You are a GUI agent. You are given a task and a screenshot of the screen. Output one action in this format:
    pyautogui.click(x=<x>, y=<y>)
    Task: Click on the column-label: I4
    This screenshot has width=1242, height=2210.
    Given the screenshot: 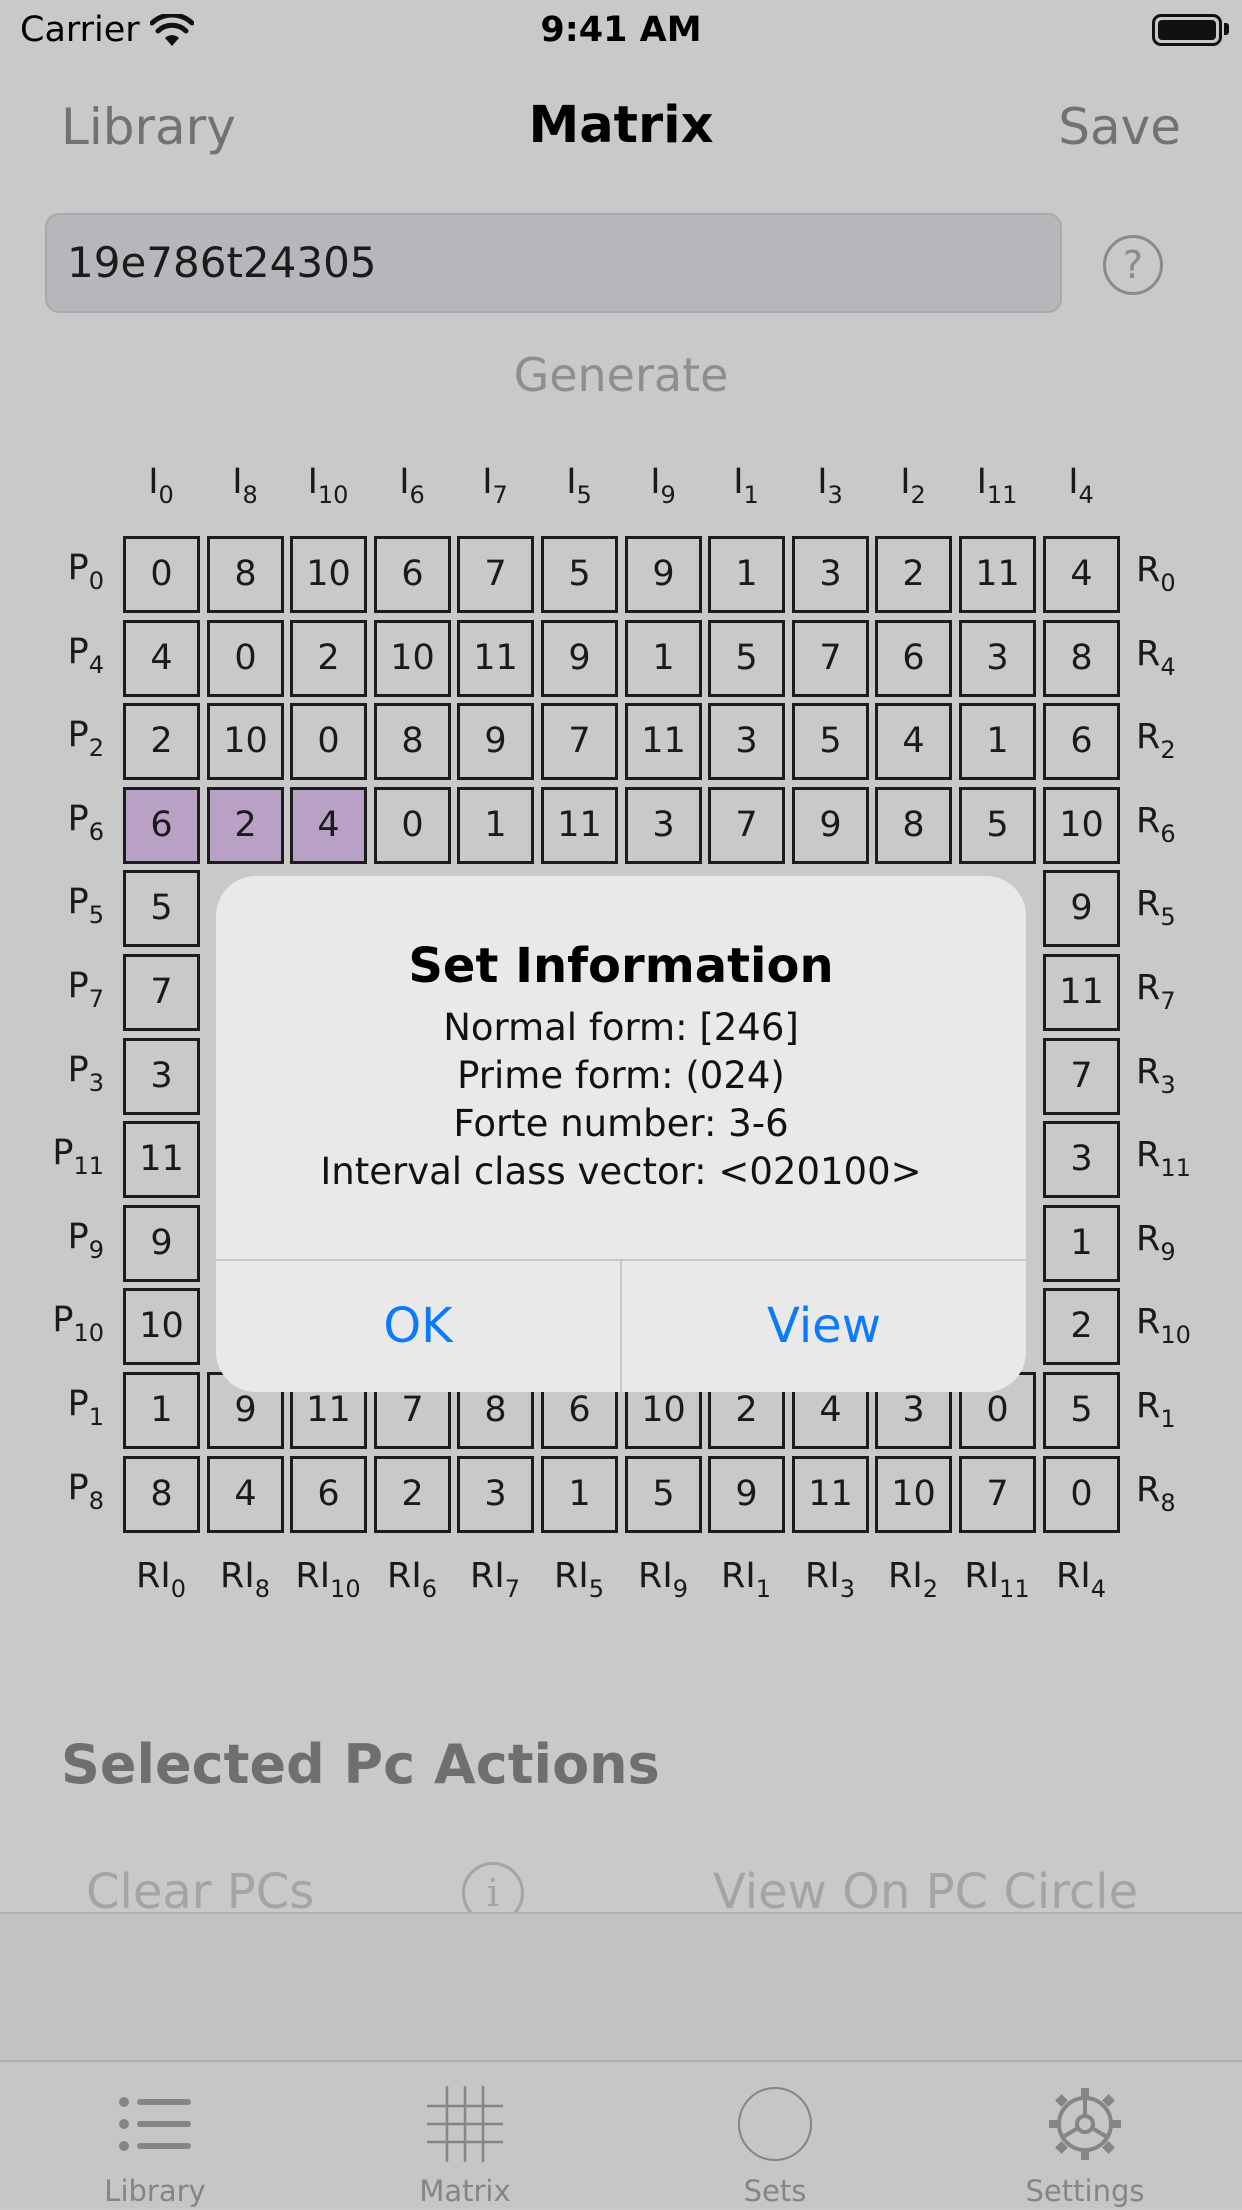 What is the action you would take?
    pyautogui.click(x=1081, y=485)
    